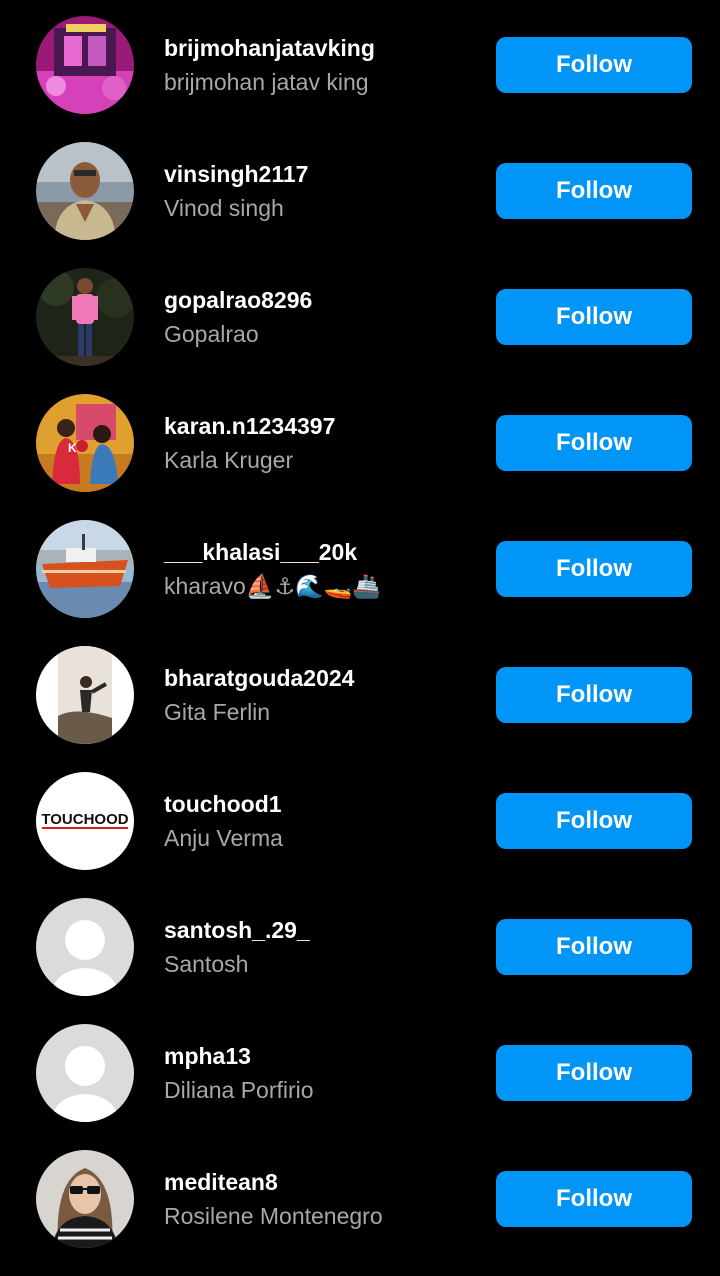 The height and width of the screenshot is (1276, 720). Describe the element at coordinates (223, 838) in the screenshot. I see `full-name: Anju Verma` at that location.